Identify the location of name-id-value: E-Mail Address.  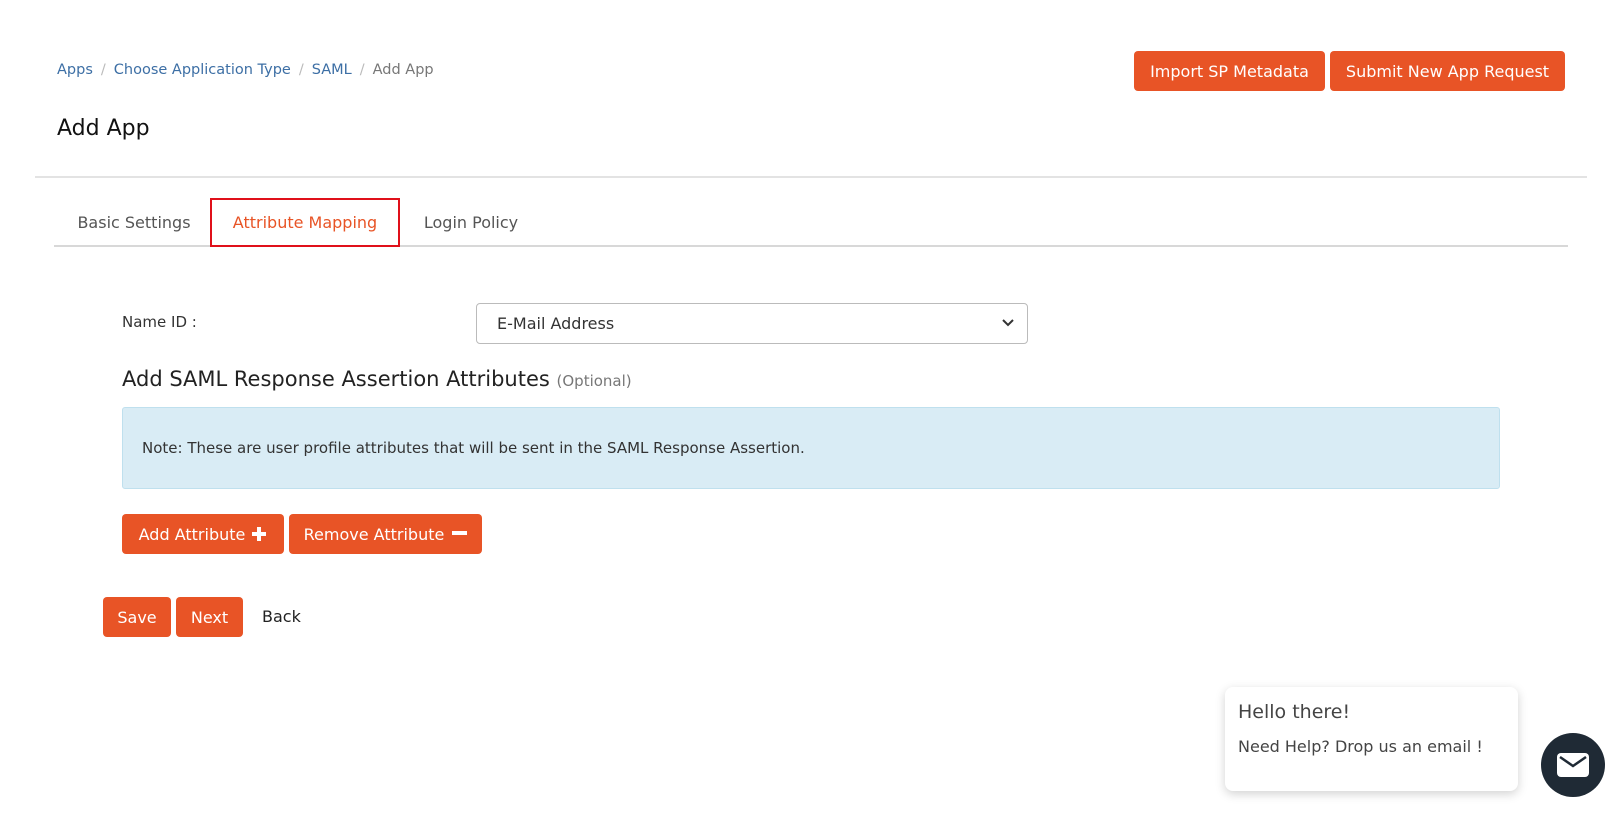
(556, 323).